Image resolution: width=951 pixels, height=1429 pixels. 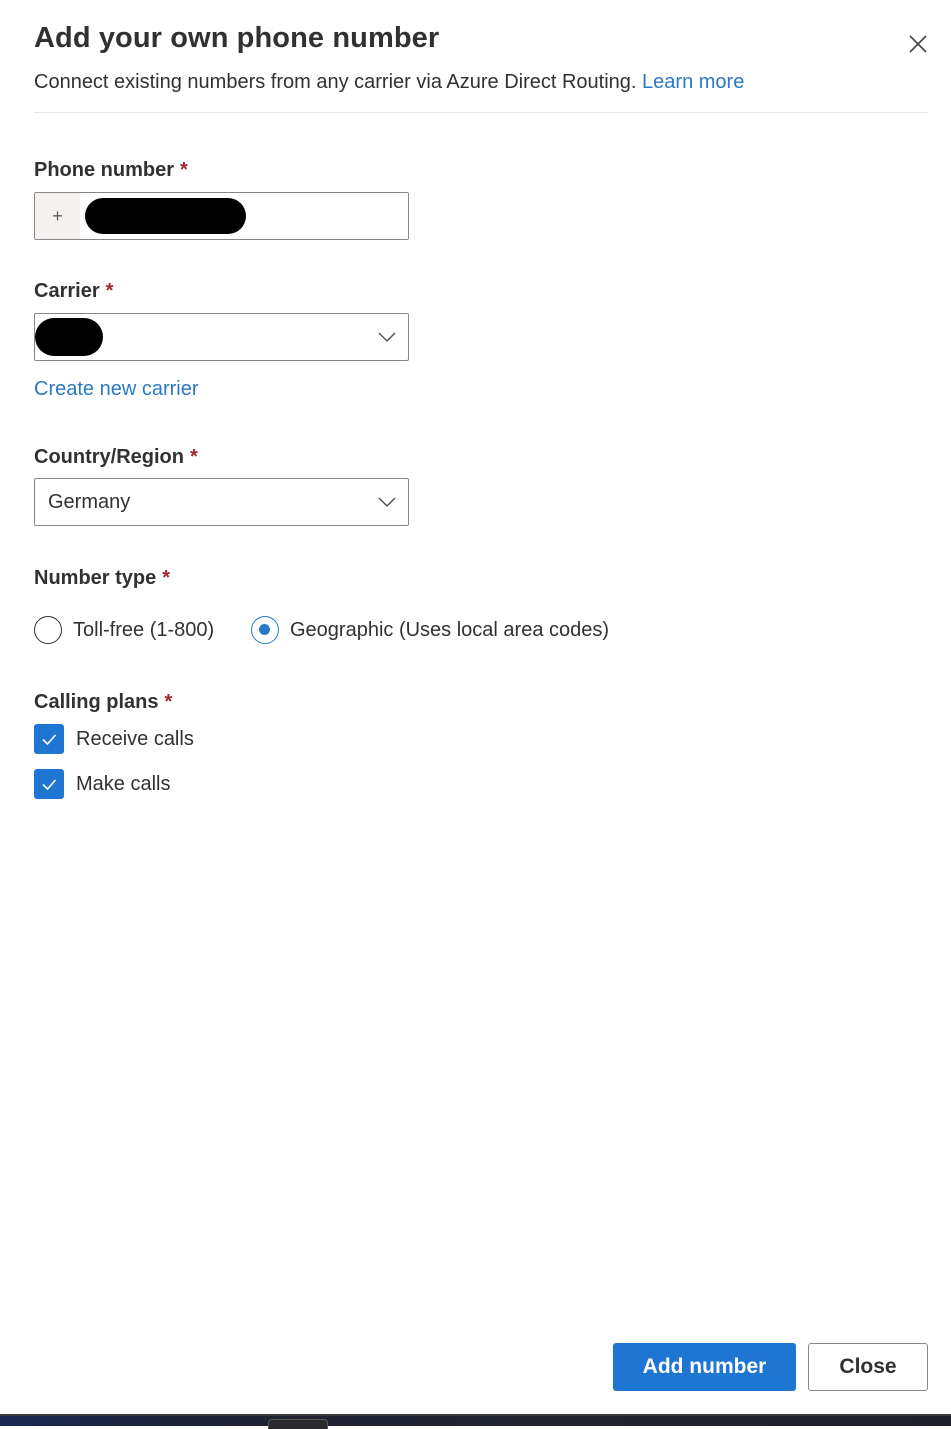 I want to click on checkbox-label: Receive calls, so click(x=135, y=738).